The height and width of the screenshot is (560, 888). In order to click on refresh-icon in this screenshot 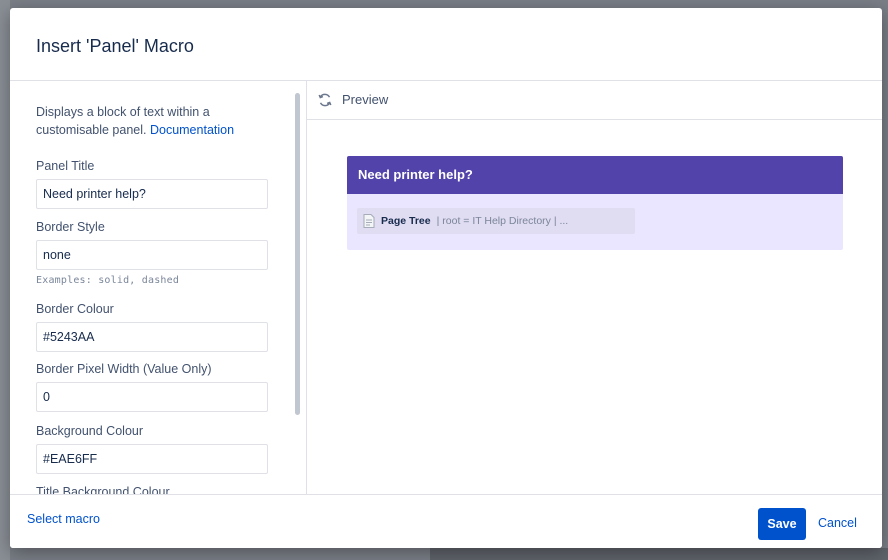, I will do `click(325, 100)`.